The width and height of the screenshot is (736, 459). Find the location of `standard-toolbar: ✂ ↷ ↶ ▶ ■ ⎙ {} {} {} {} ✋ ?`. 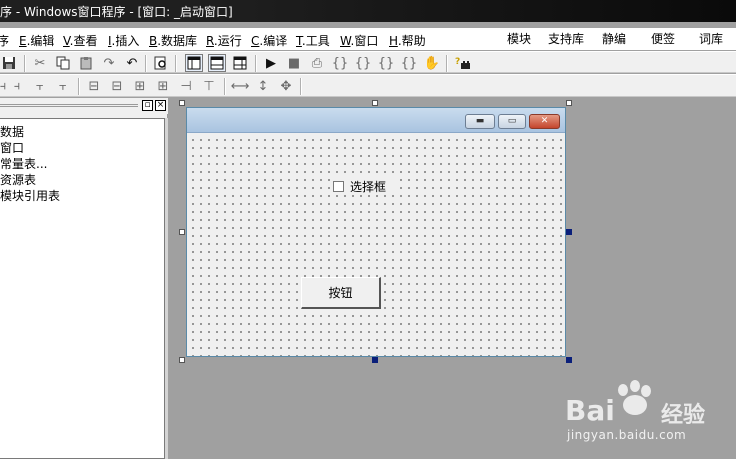

standard-toolbar: ✂ ↷ ↶ ▶ ■ ⎙ {} {} {} {} ✋ ? is located at coordinates (368, 62).